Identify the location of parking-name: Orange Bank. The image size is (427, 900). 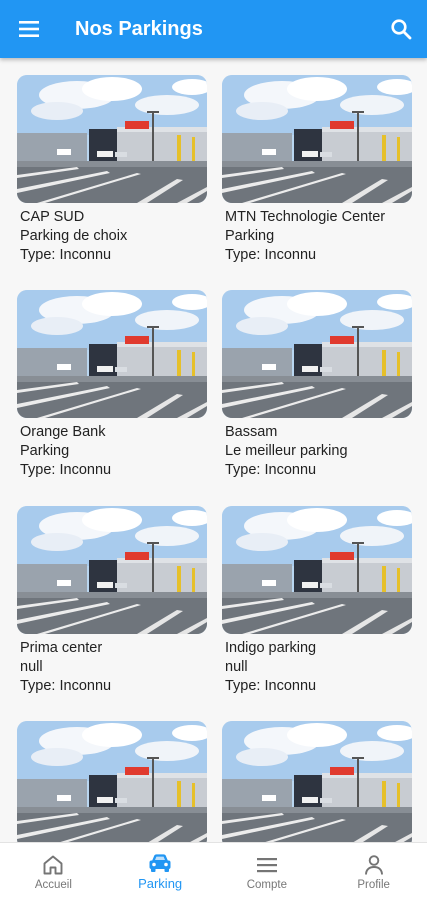
(63, 432).